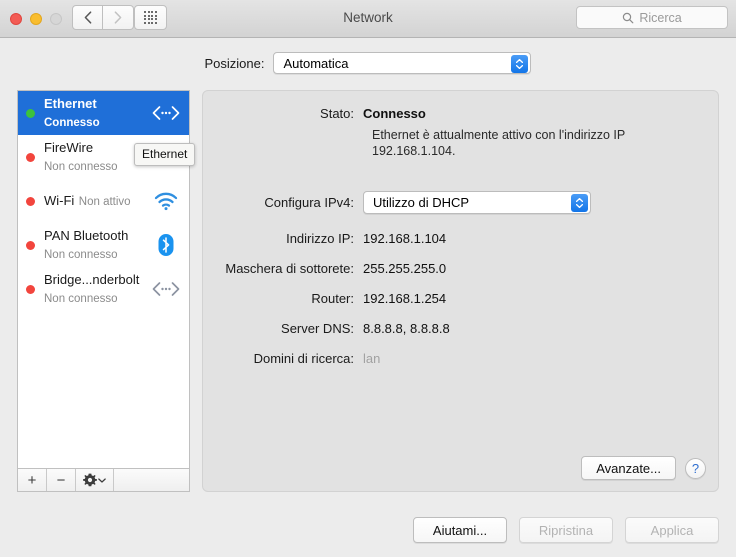 This screenshot has width=736, height=557. What do you see at coordinates (166, 245) in the screenshot?
I see `bluetooth-icon` at bounding box center [166, 245].